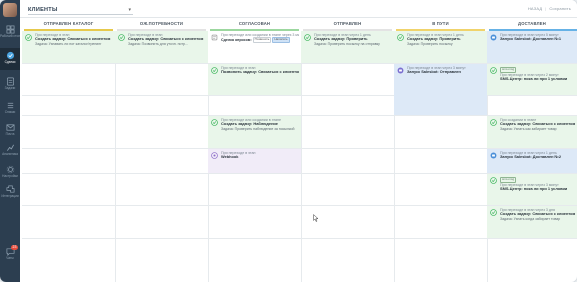 This screenshot has width=577, height=282. What do you see at coordinates (10, 88) in the screenshot?
I see `sidebar-item-label: Задачи` at bounding box center [10, 88].